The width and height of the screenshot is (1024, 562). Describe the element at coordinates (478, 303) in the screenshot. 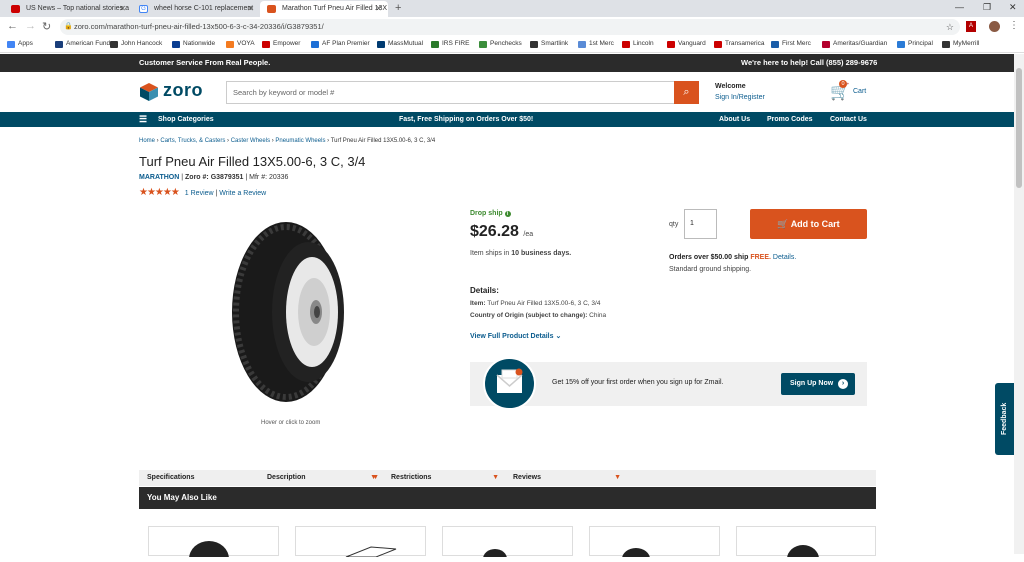

I see `item-label: Item:` at that location.